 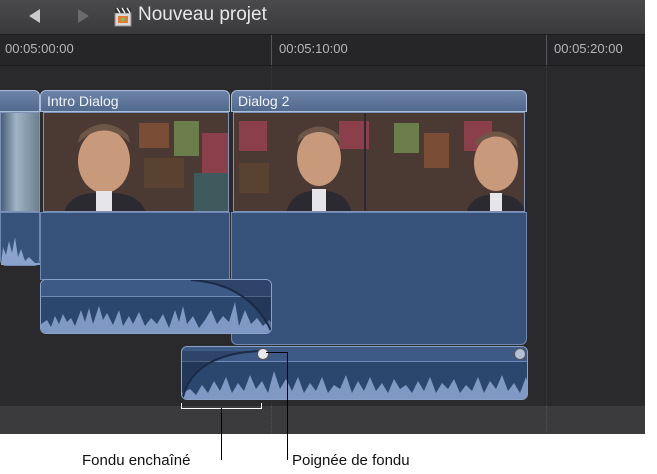 What do you see at coordinates (21, 251) in the screenshot?
I see `waveform` at bounding box center [21, 251].